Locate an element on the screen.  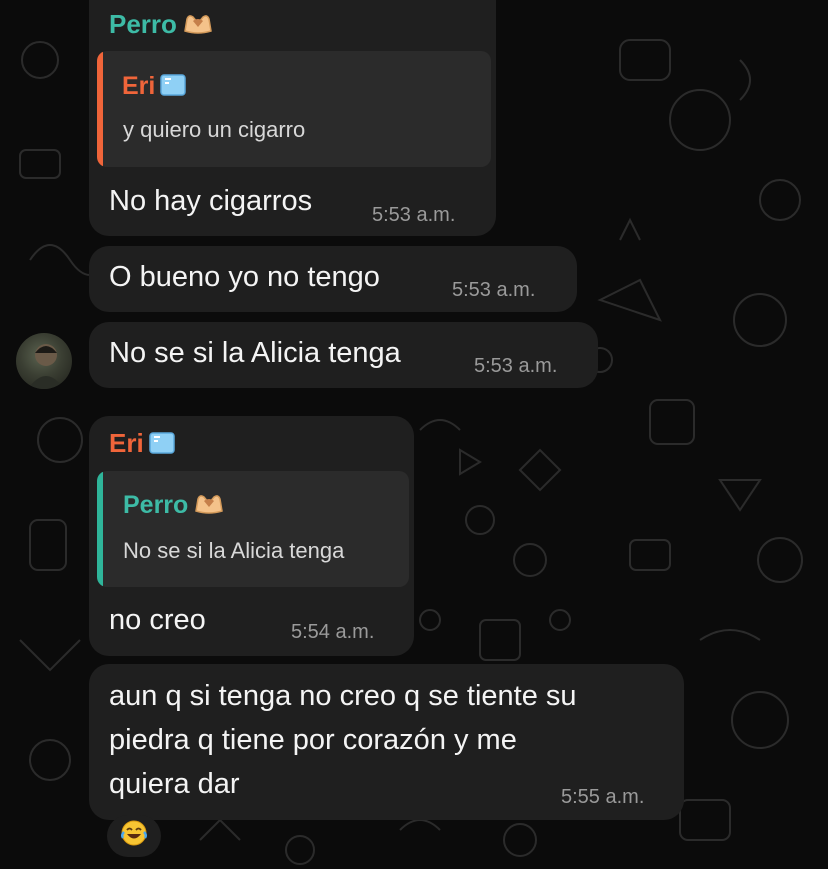
message-time: 5:54 a.m. is located at coordinates (333, 632).